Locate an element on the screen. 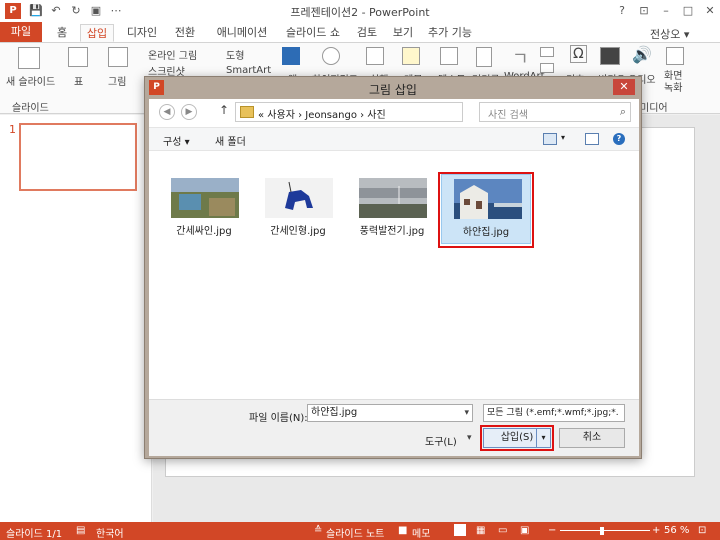  normal-view-icon is located at coordinates (460, 530).